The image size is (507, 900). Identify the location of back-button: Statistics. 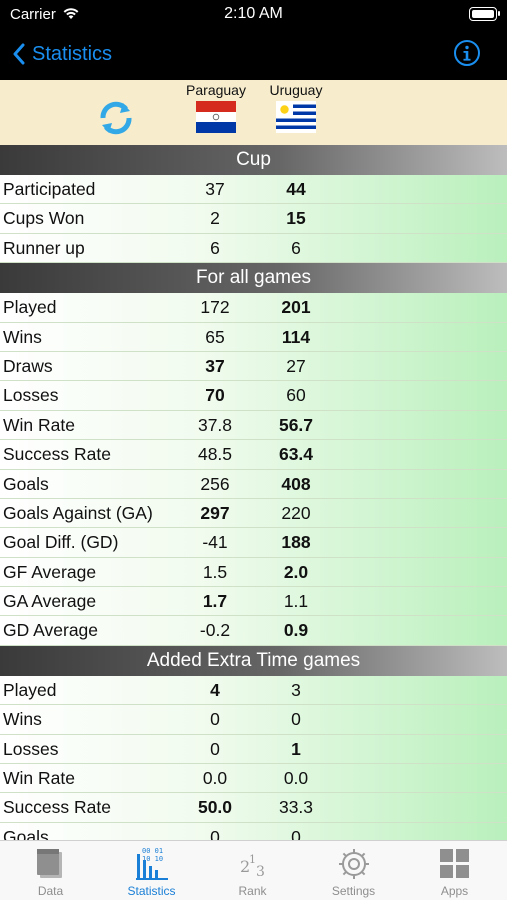
(62, 54).